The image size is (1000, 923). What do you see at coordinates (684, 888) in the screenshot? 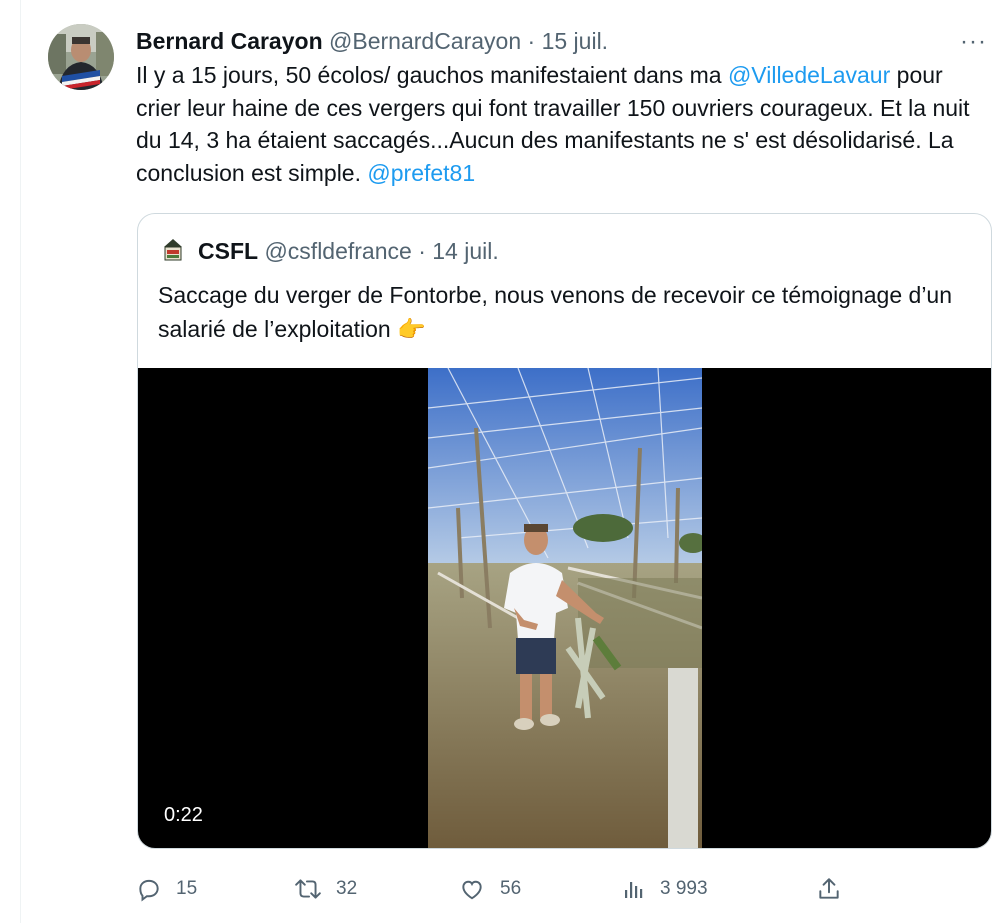
I see `views-count: 3 993` at bounding box center [684, 888].